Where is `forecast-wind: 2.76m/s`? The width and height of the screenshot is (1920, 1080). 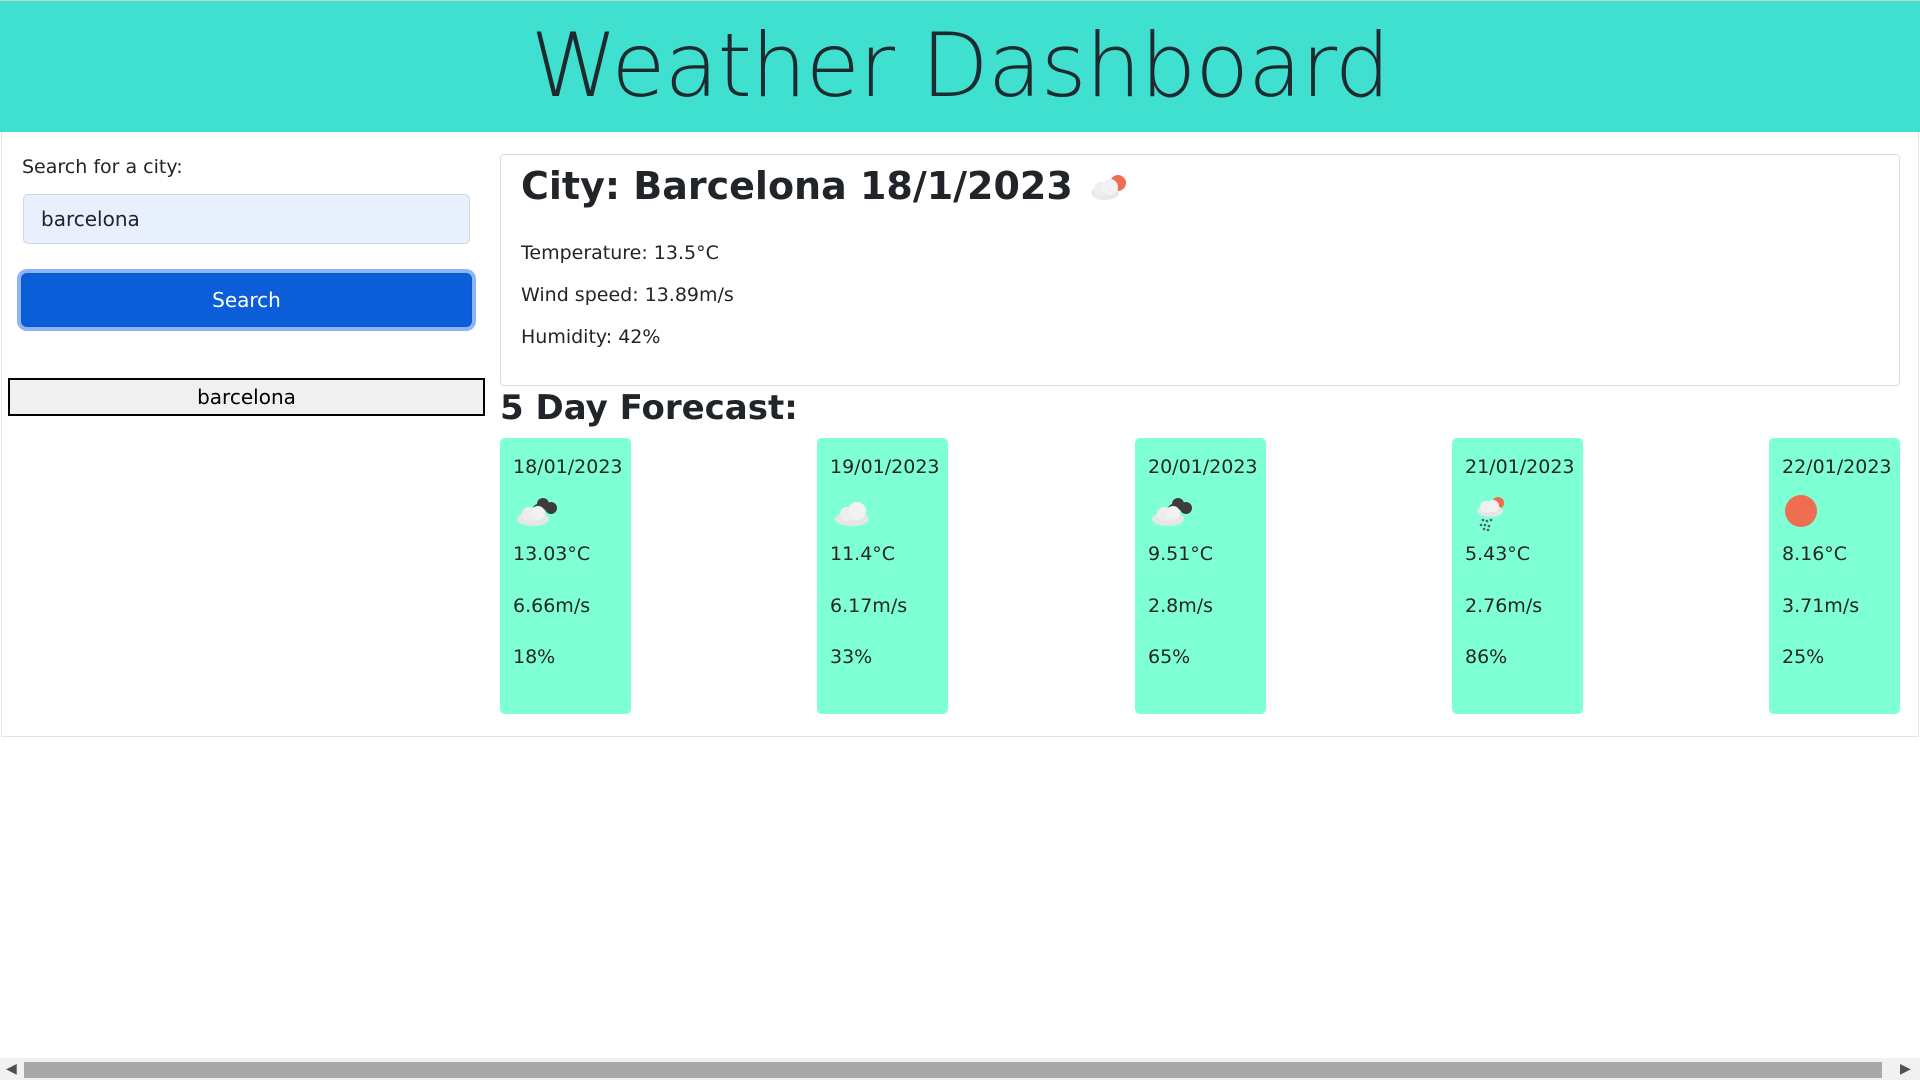
forecast-wind: 2.76m/s is located at coordinates (1504, 606).